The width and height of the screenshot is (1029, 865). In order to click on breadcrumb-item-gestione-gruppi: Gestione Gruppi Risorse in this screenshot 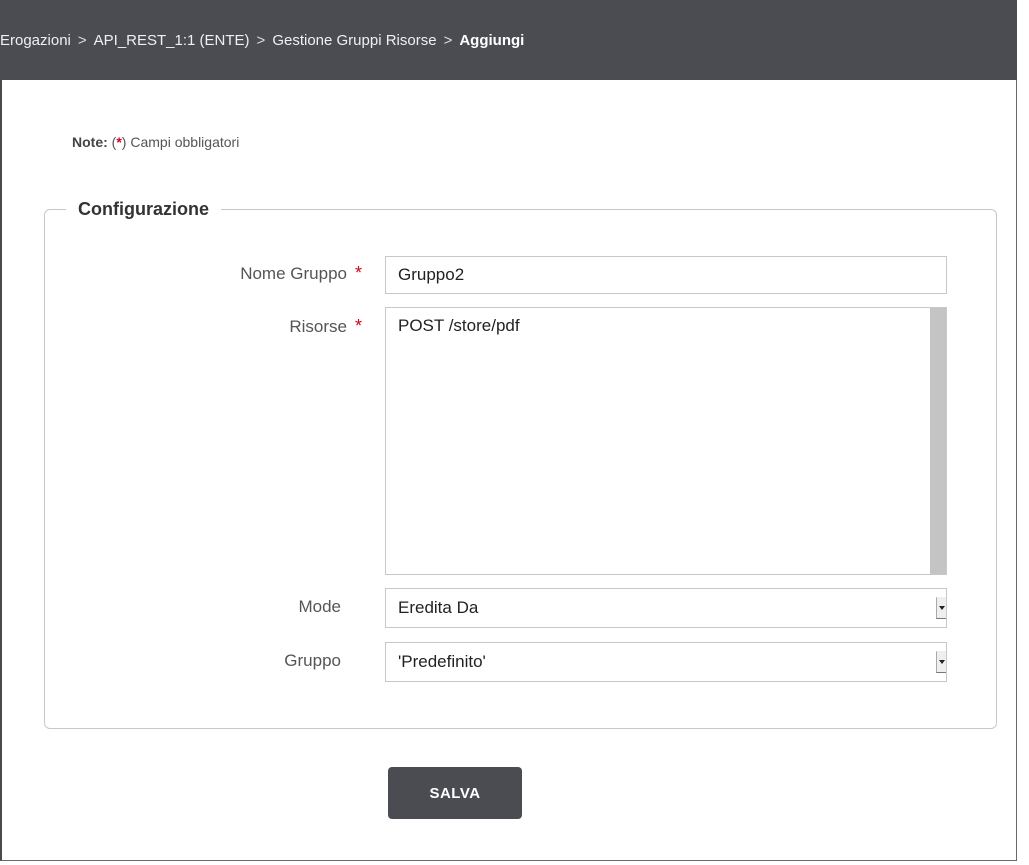, I will do `click(354, 40)`.